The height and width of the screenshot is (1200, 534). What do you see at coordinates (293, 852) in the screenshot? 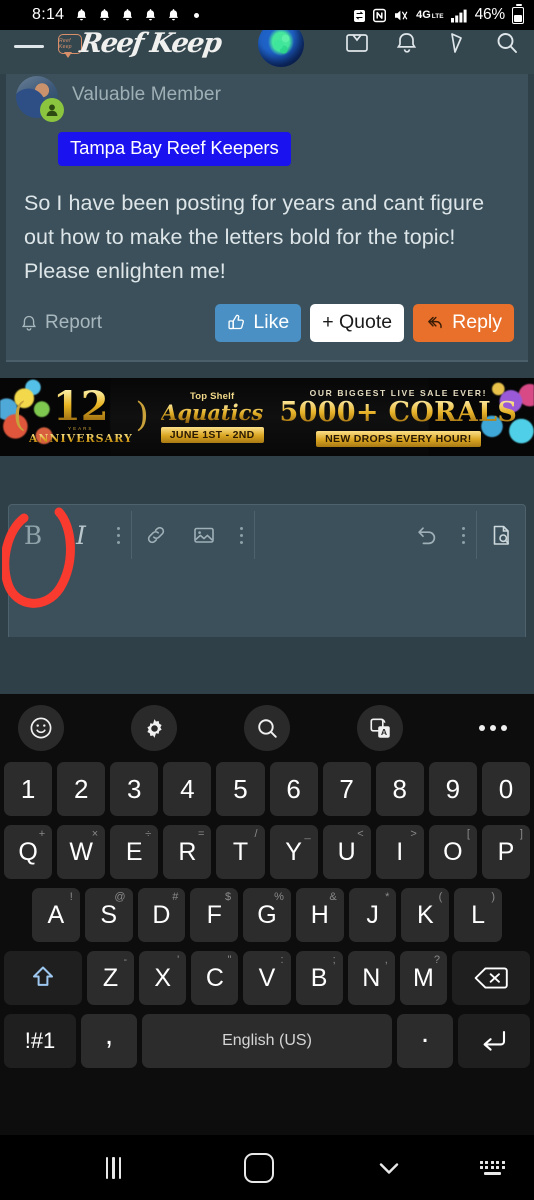
I see `key-y: _ Y` at bounding box center [293, 852].